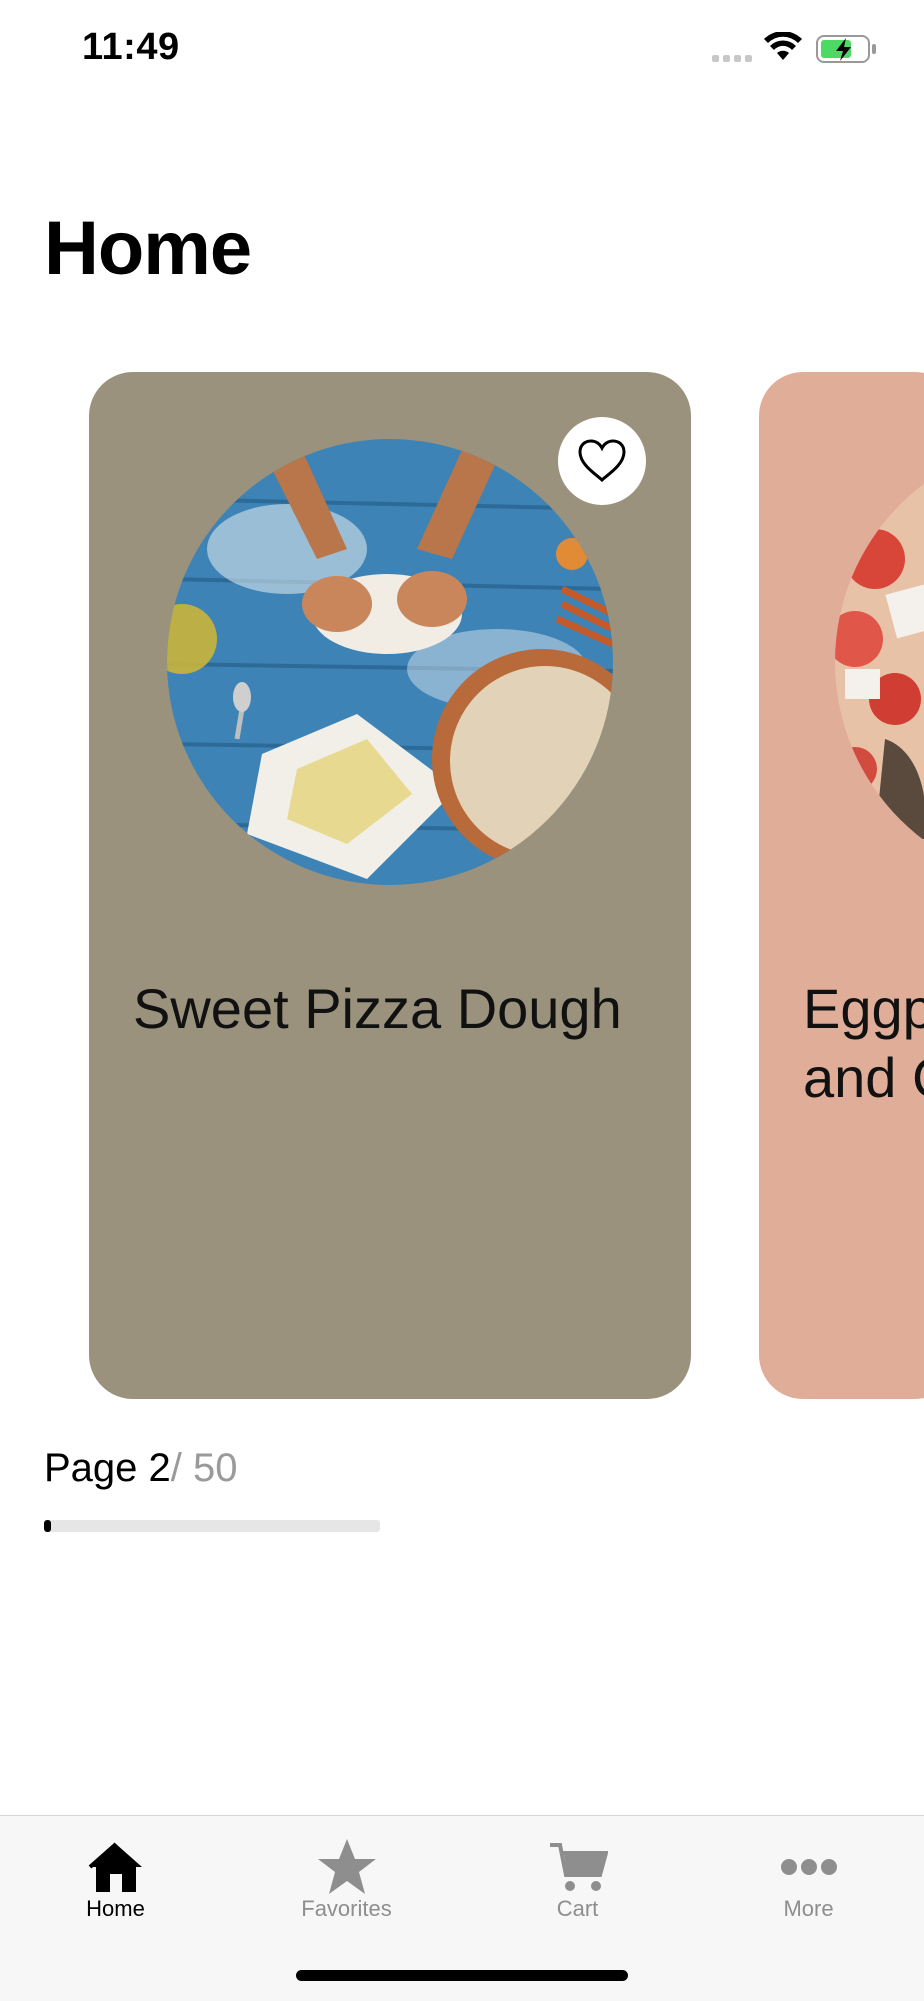 This screenshot has width=924, height=2001. Describe the element at coordinates (462, 1975) in the screenshot. I see `home-indicator` at that location.